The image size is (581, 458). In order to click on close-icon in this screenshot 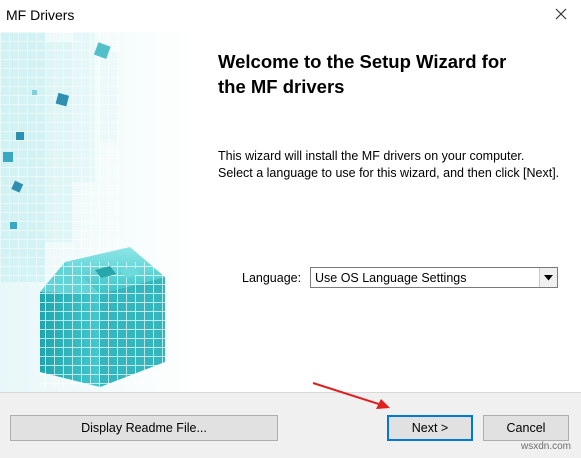, I will do `click(561, 16)`.